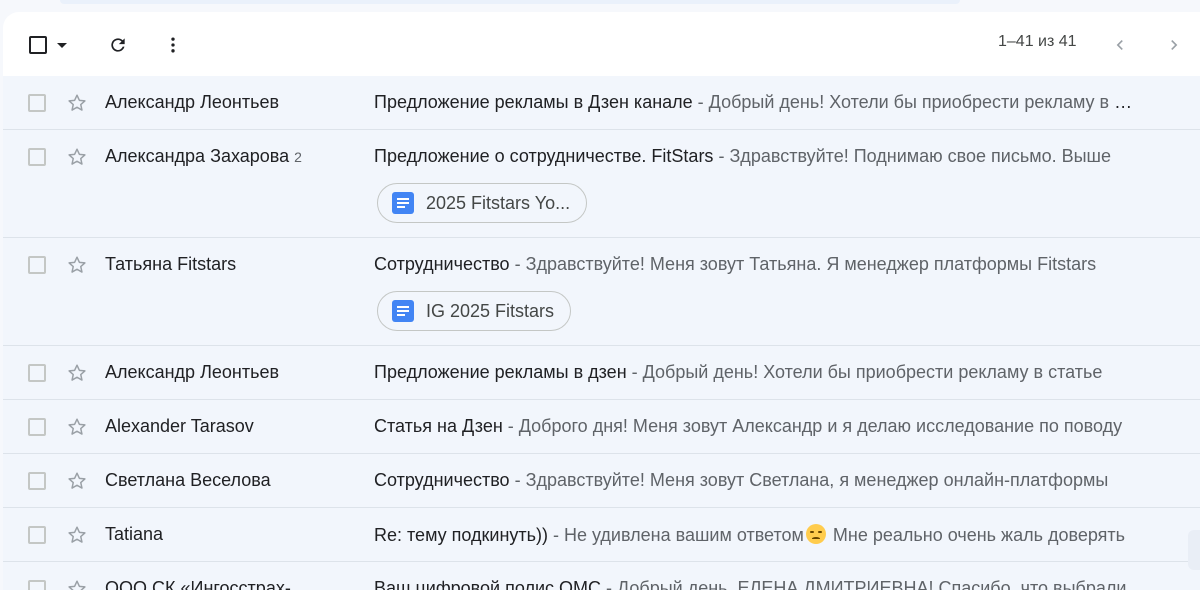  I want to click on select-menu-button, so click(62, 45).